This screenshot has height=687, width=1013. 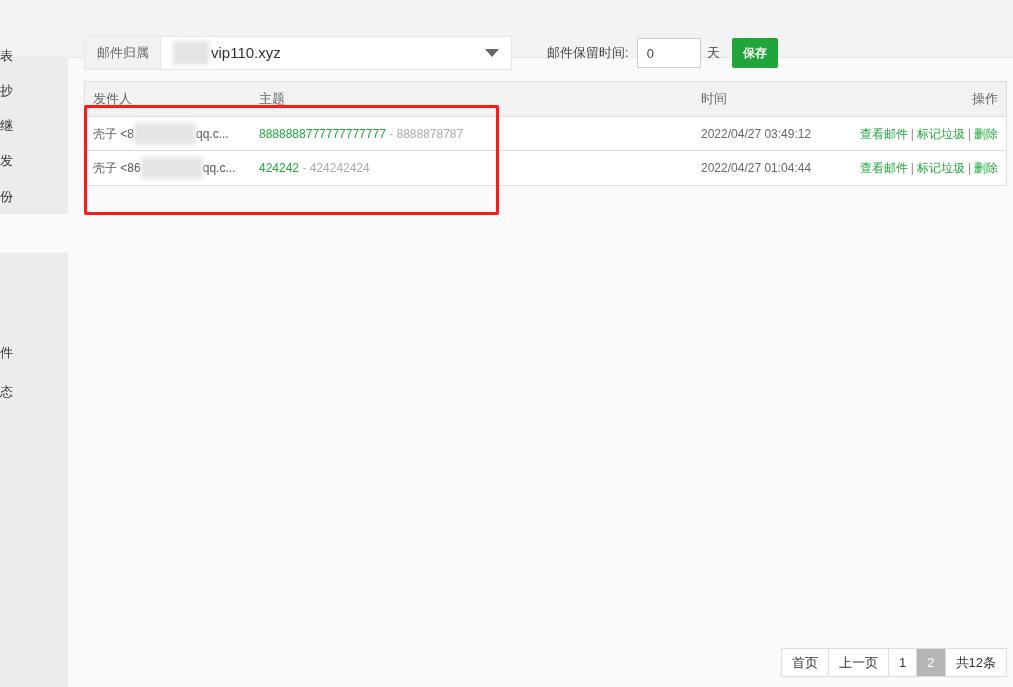 I want to click on pagination-button: 共12条, so click(x=975, y=662).